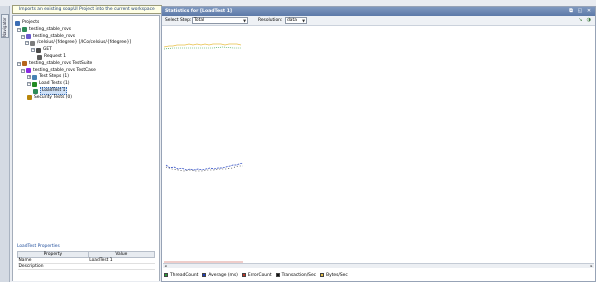 The image size is (596, 282). What do you see at coordinates (378, 11) in the screenshot?
I see `window-titlebar: Statistics for [LoadTest 1] ⧉ ◱ ✕` at bounding box center [378, 11].